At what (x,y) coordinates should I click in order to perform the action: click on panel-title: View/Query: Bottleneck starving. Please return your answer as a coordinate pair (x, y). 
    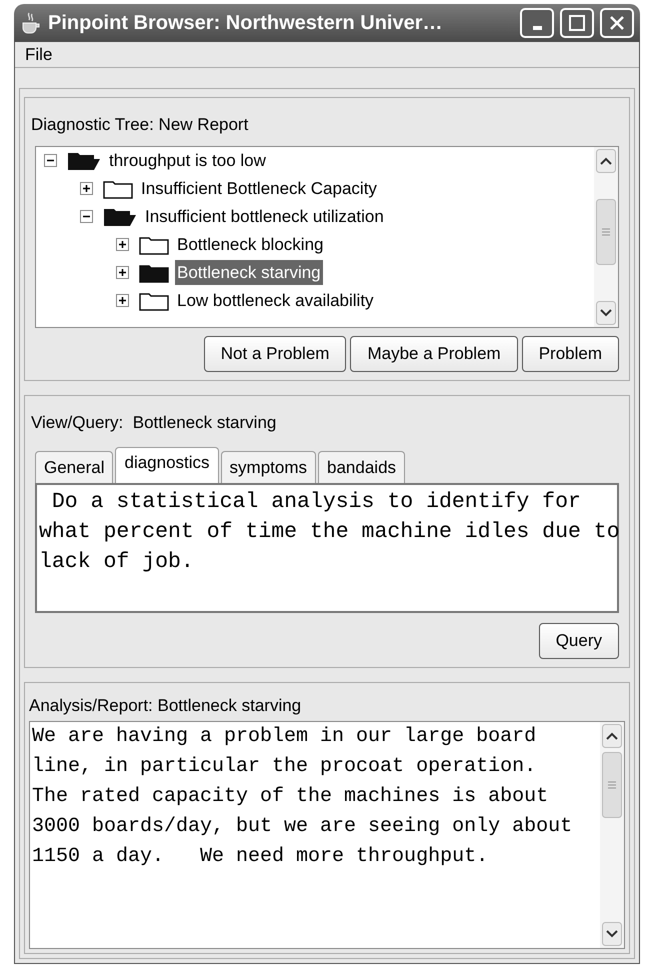
    Looking at the image, I should click on (154, 423).